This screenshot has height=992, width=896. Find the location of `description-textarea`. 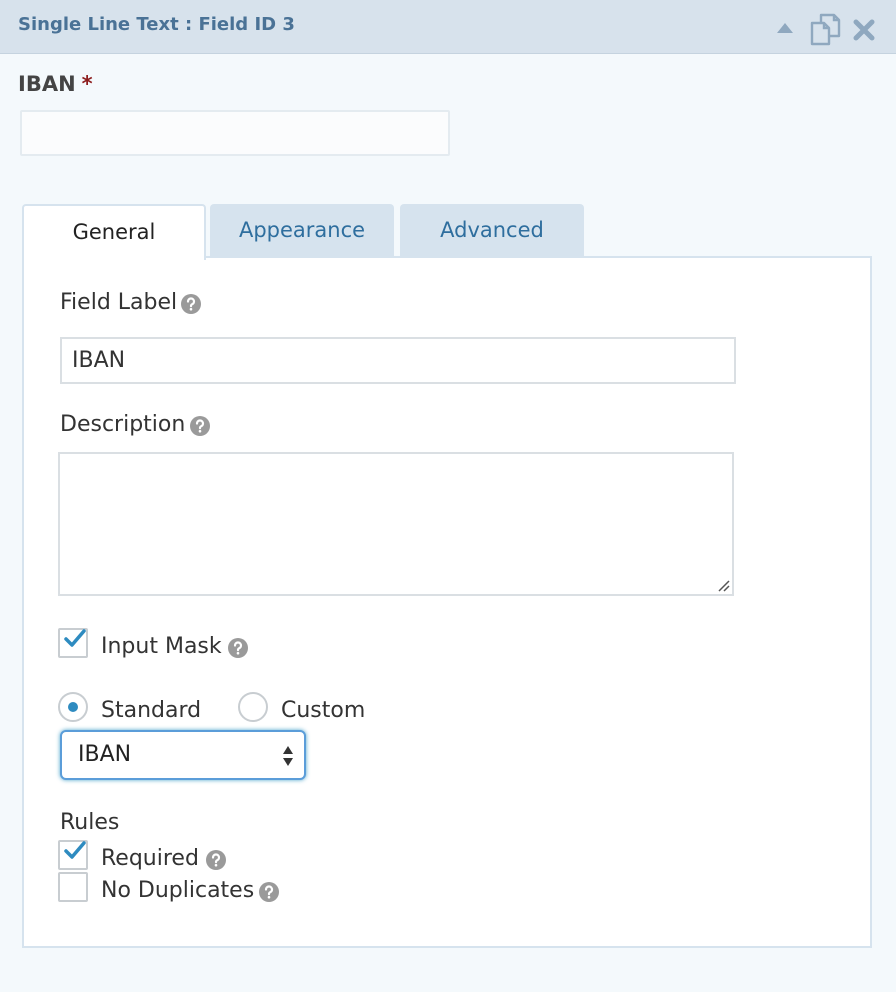

description-textarea is located at coordinates (396, 524).